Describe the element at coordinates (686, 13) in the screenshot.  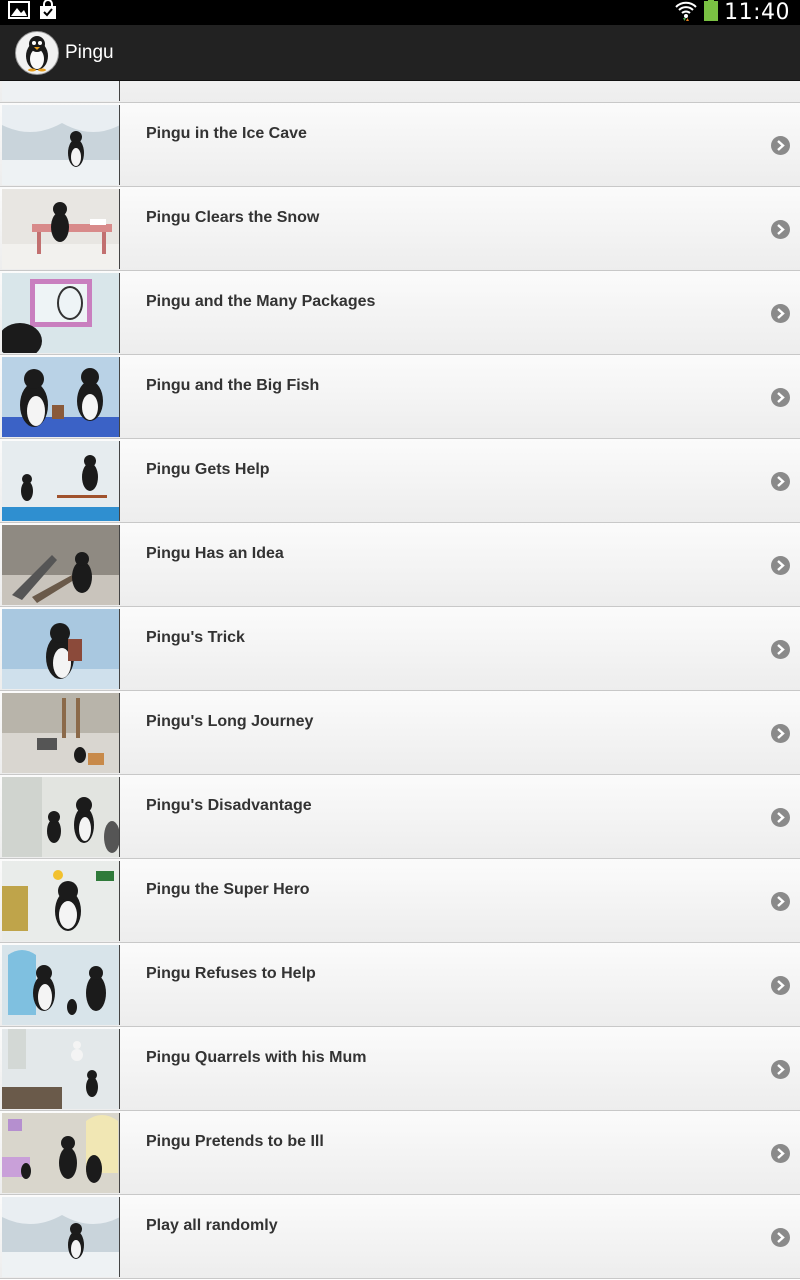
I see `wifi-icon` at that location.